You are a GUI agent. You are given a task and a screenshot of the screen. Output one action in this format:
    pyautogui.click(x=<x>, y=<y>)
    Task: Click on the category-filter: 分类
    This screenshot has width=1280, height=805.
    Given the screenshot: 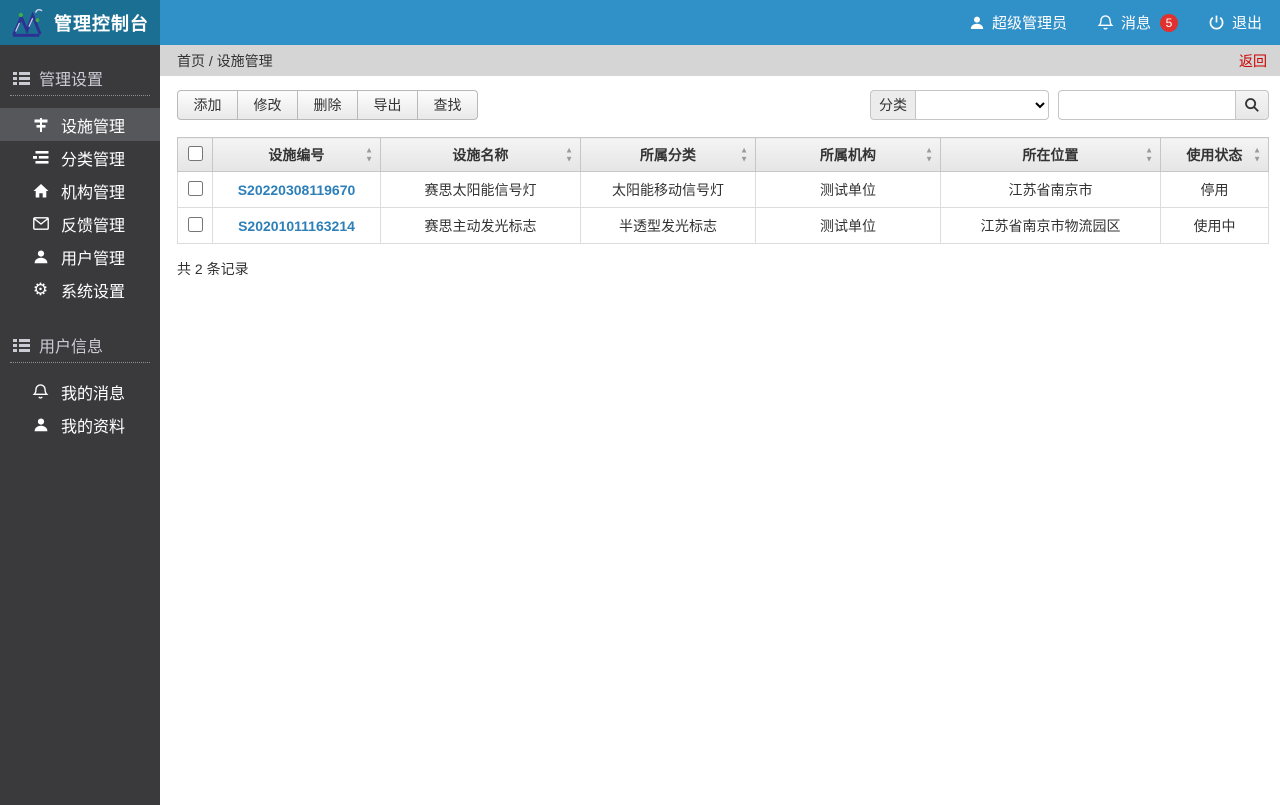 What is the action you would take?
    pyautogui.click(x=959, y=105)
    